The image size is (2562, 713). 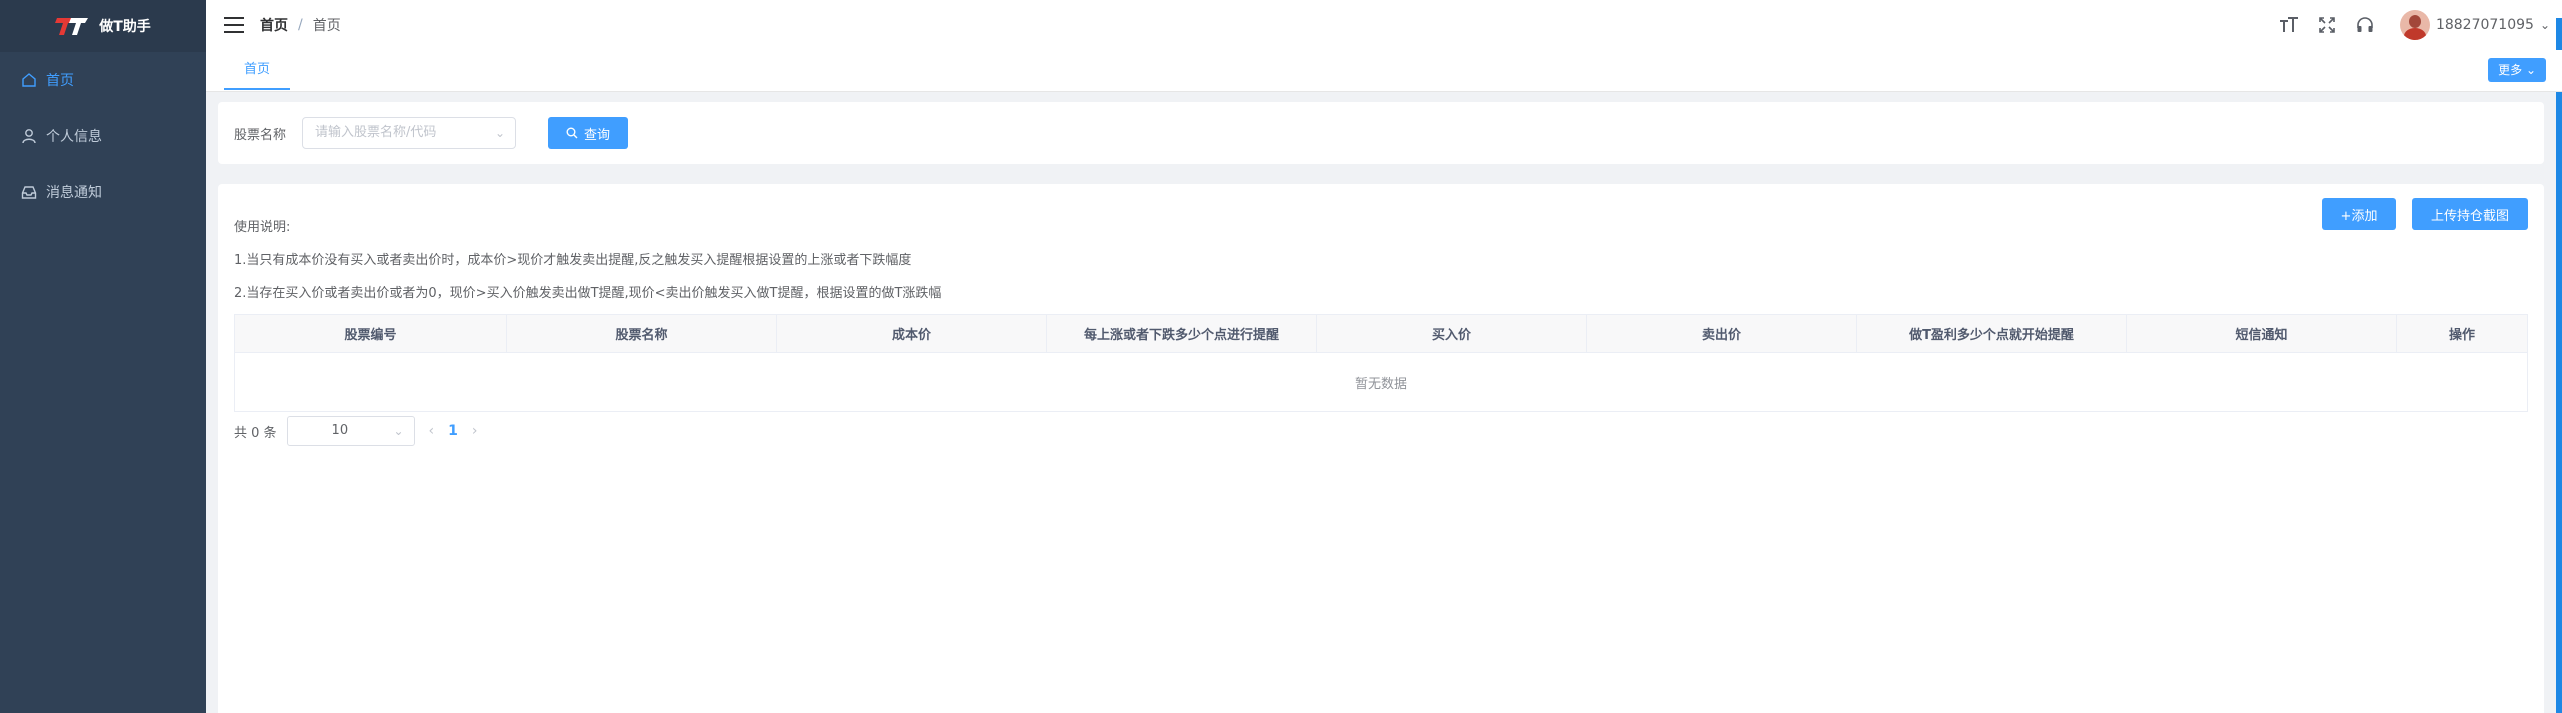 What do you see at coordinates (2359, 214) in the screenshot?
I see `add-button: +添加` at bounding box center [2359, 214].